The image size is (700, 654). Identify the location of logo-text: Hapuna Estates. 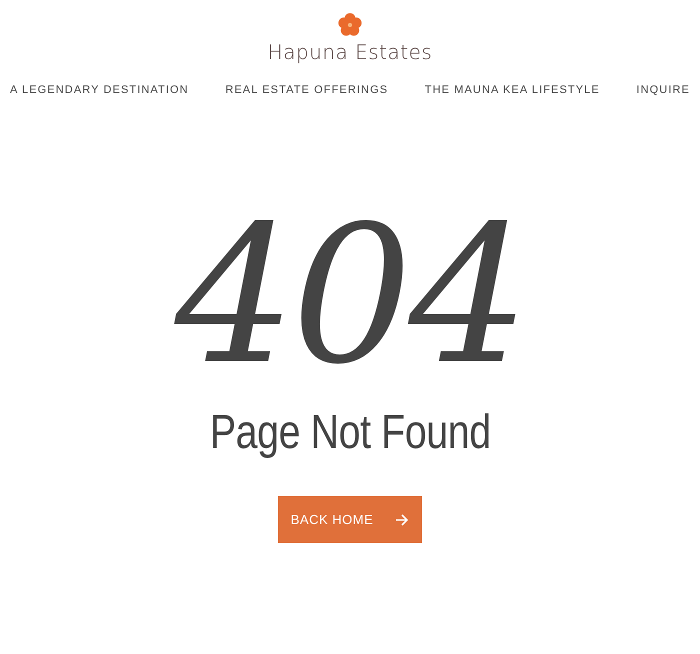
(350, 52).